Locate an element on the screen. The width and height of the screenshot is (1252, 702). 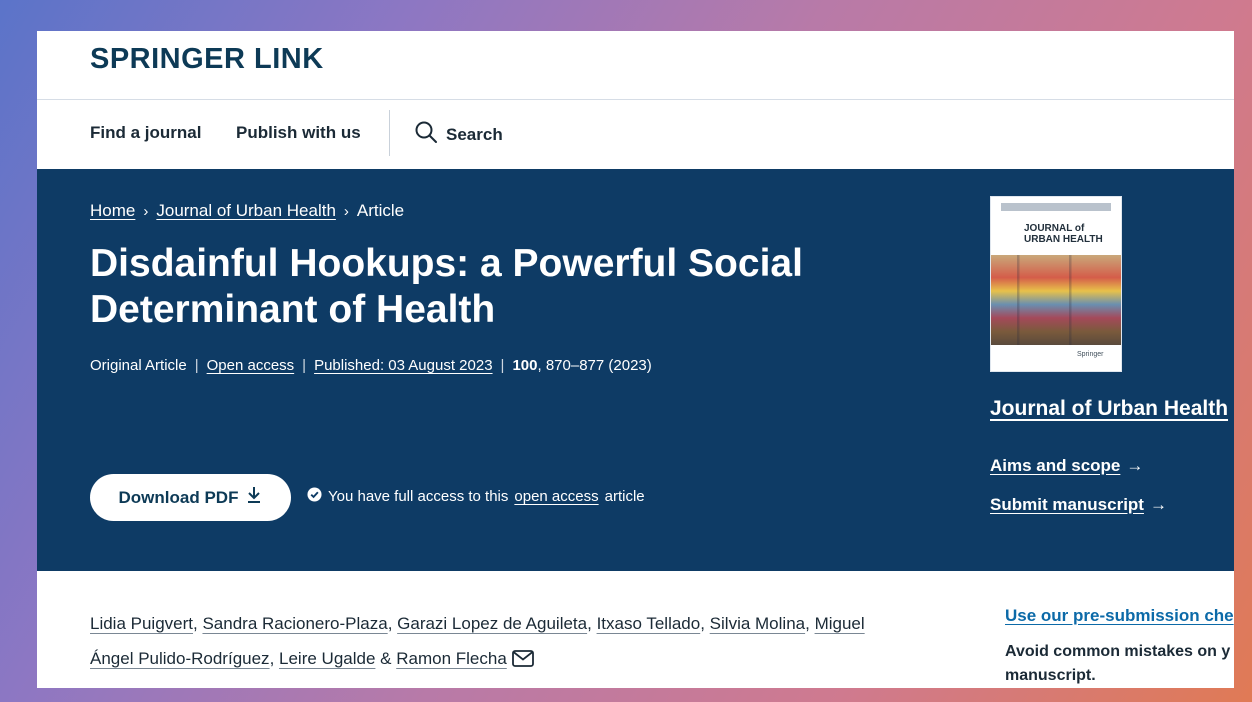
access-open-access-link: open access is located at coordinates (556, 496).